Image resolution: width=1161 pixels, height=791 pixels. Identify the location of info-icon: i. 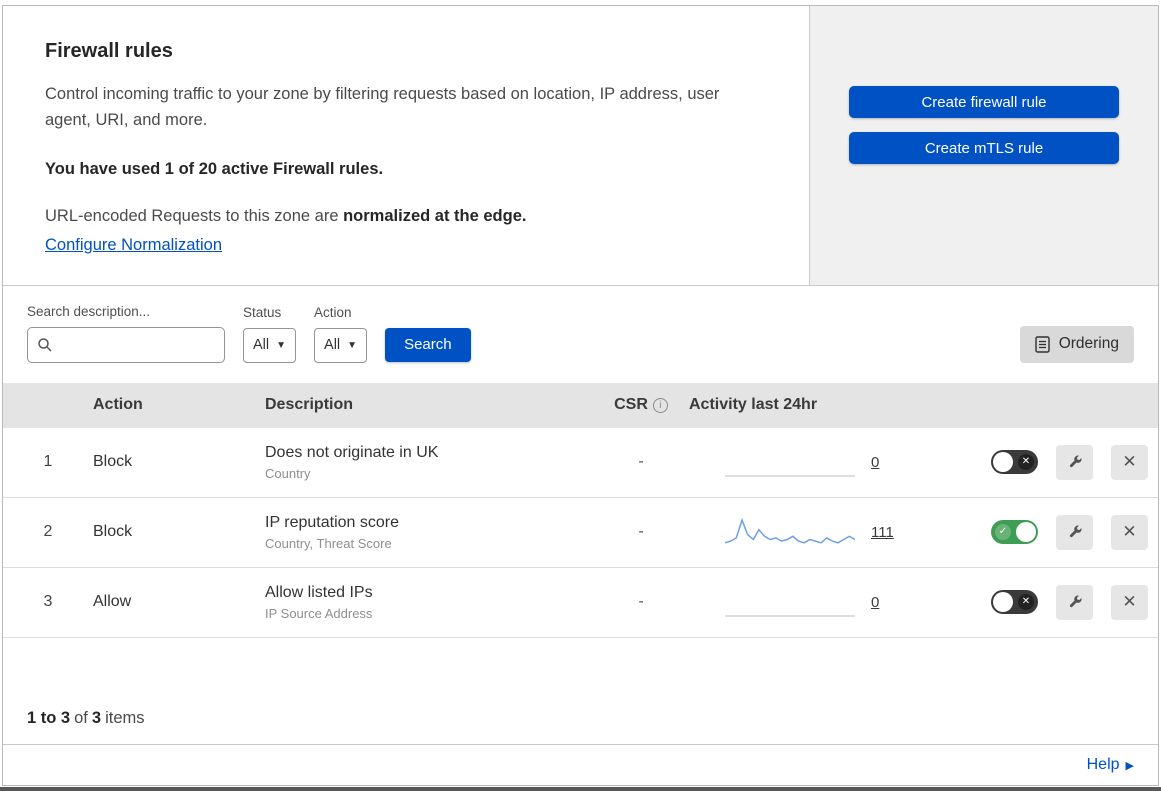
(660, 406).